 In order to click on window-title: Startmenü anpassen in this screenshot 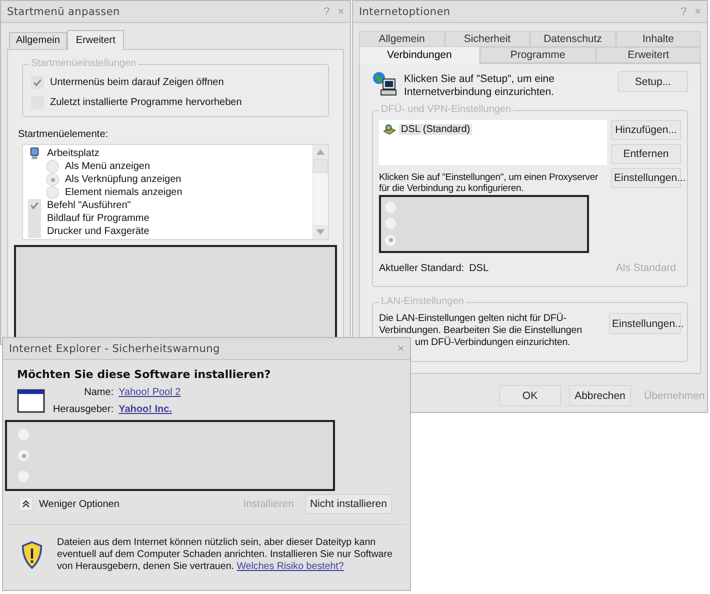, I will do `click(64, 12)`.